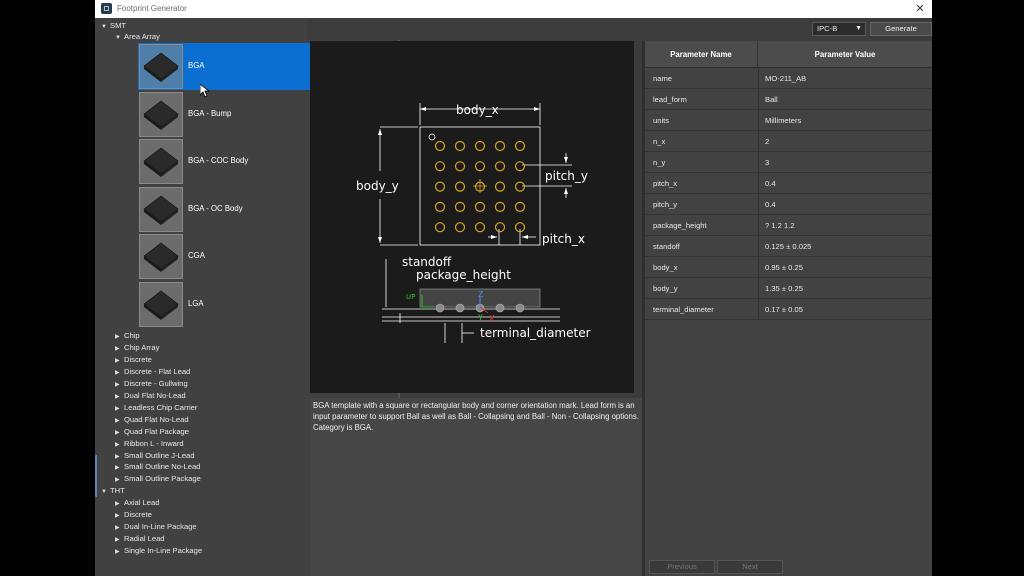  What do you see at coordinates (140, 539) in the screenshot?
I see `tree-item-radial-lead: ▶ Radial Lead` at bounding box center [140, 539].